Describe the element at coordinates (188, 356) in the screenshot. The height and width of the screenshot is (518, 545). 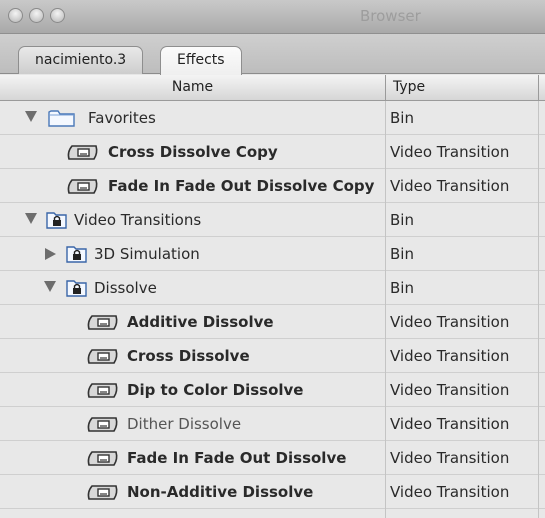
I see `row-name: Cross Dissolve` at that location.